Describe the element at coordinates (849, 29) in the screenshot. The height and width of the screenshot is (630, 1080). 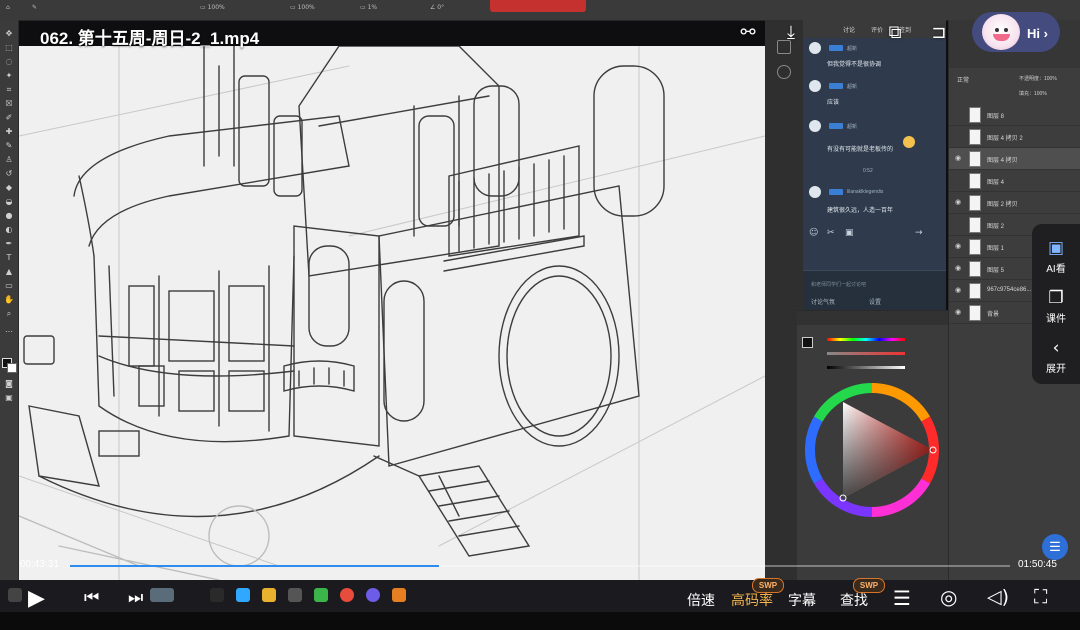
I see `tab-discussion: 讨论` at that location.